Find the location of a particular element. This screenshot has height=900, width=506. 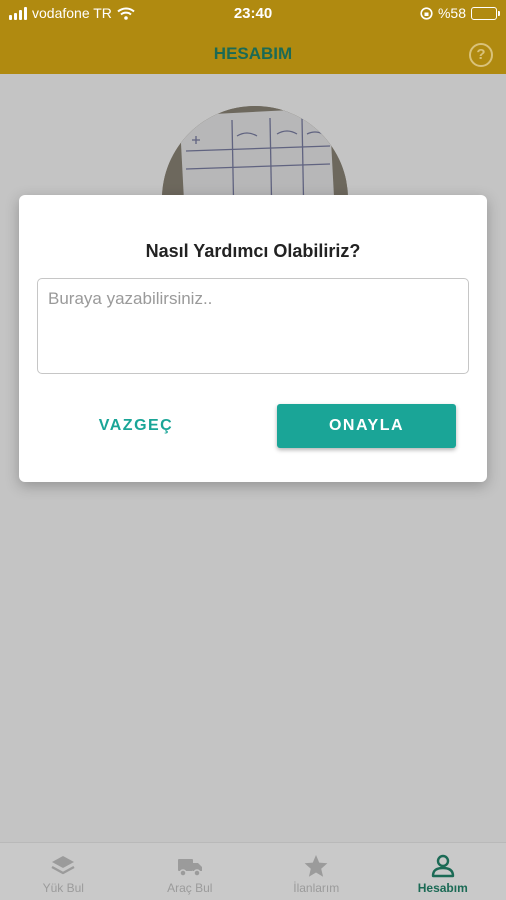

orientation-lock-icon is located at coordinates (426, 13).